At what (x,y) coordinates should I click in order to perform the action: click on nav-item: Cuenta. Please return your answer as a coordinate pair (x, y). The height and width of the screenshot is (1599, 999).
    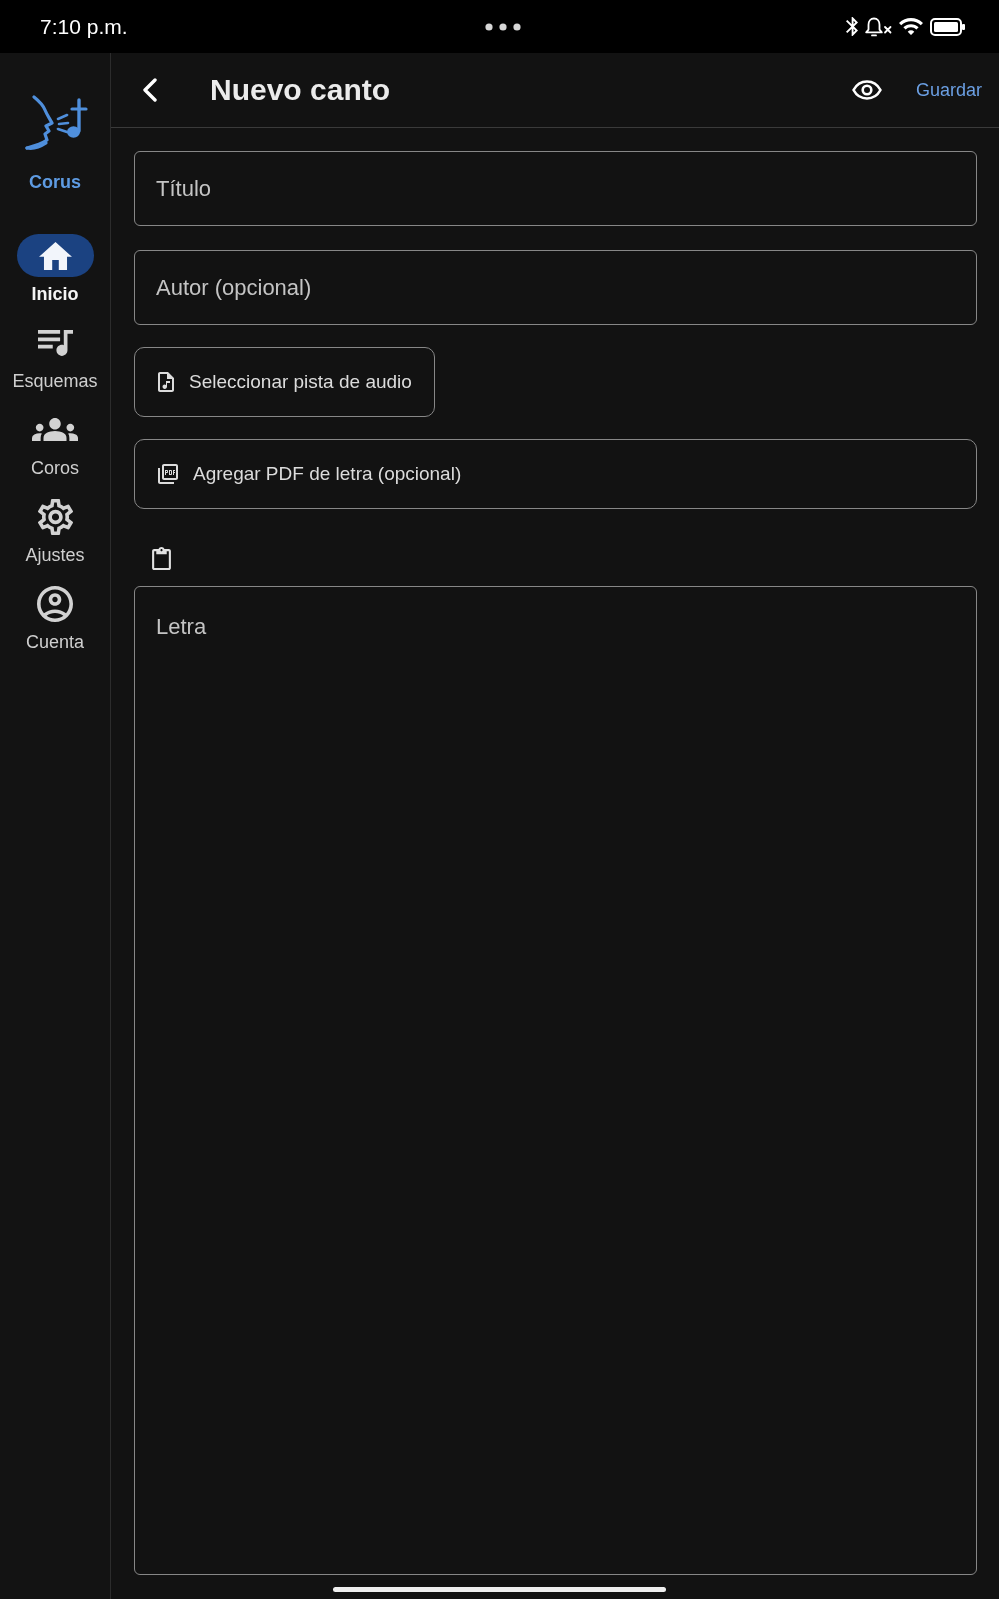
    Looking at the image, I should click on (55, 617).